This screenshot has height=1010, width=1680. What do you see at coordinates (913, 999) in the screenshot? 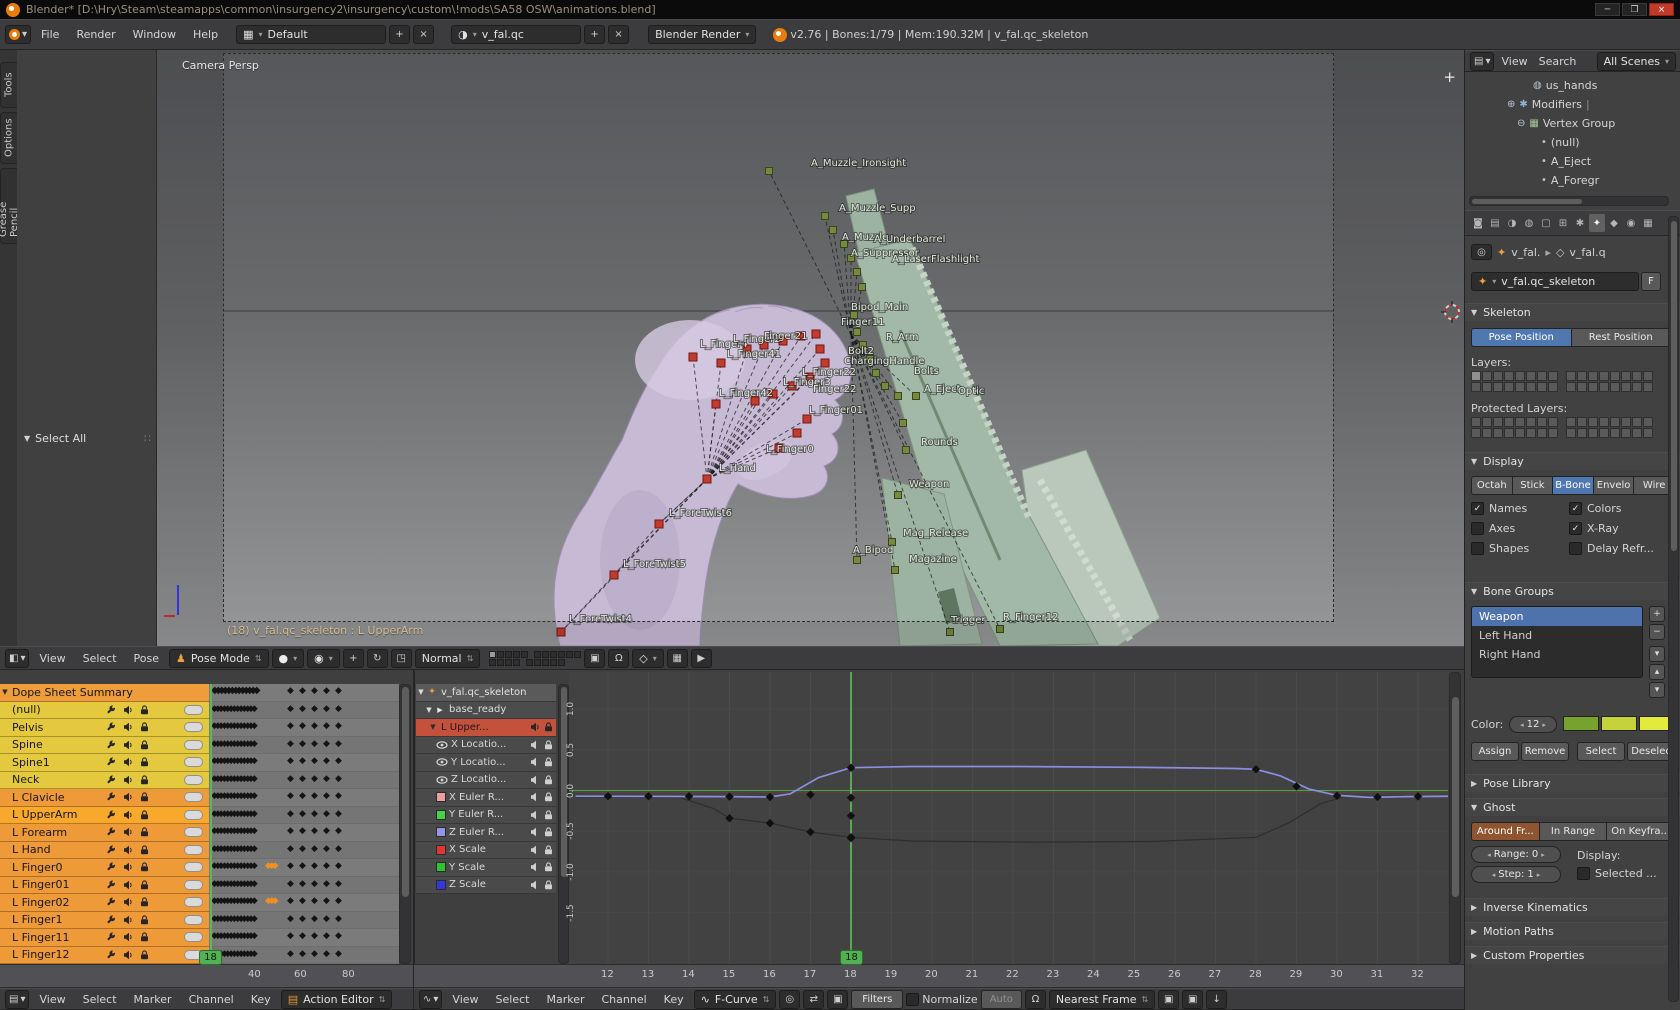
I see `normalize-checkbox` at bounding box center [913, 999].